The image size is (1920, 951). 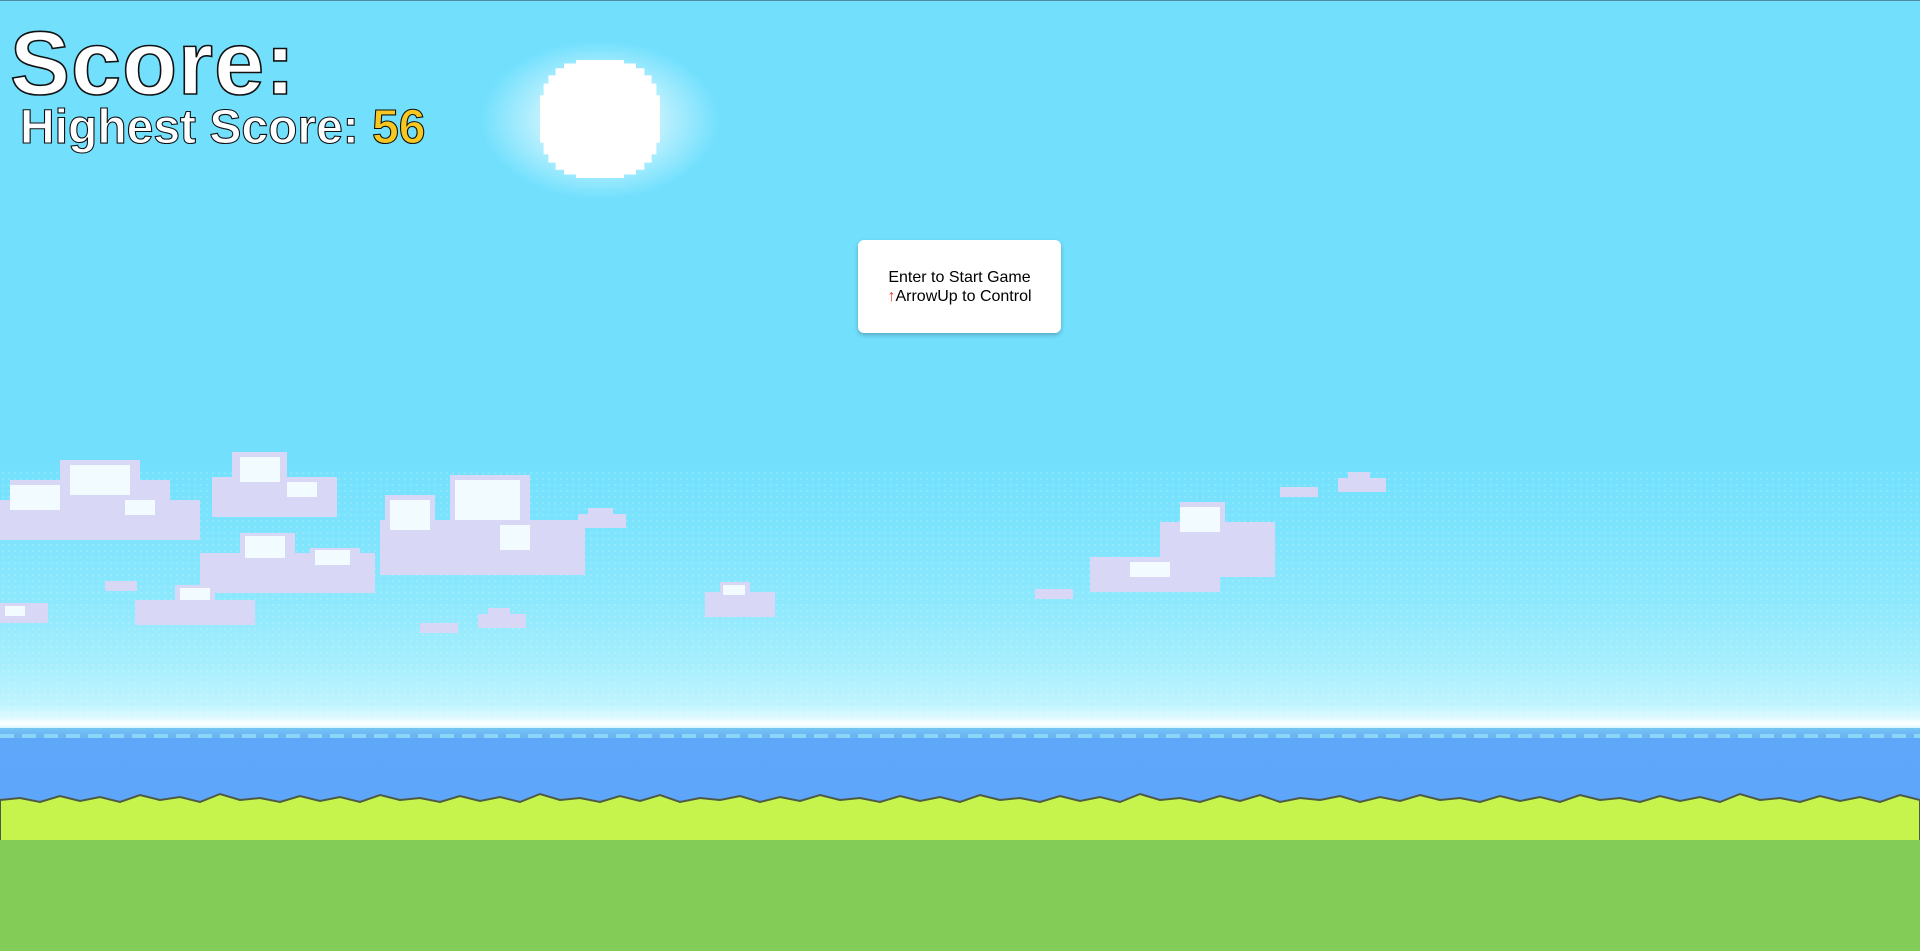 I want to click on start-dialog: Enter to Start Game ↑ArrowUp to Control, so click(x=959, y=286).